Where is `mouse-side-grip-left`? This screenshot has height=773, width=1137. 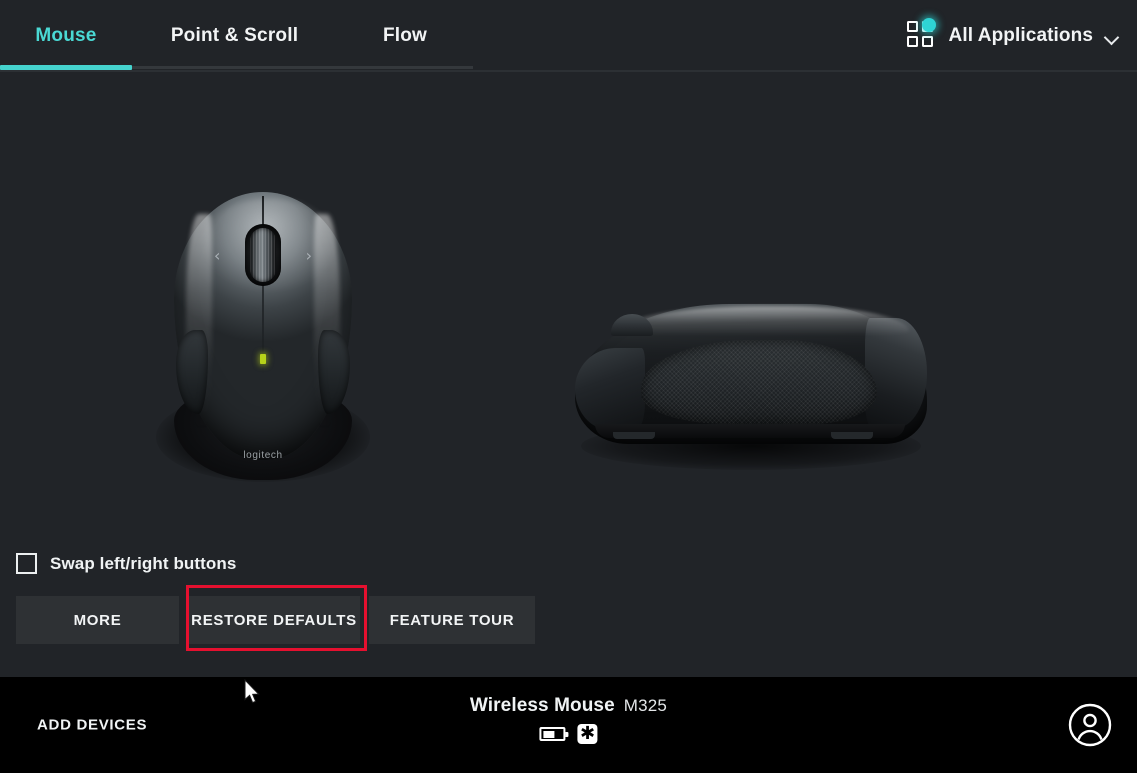
mouse-side-grip-left is located at coordinates (192, 372).